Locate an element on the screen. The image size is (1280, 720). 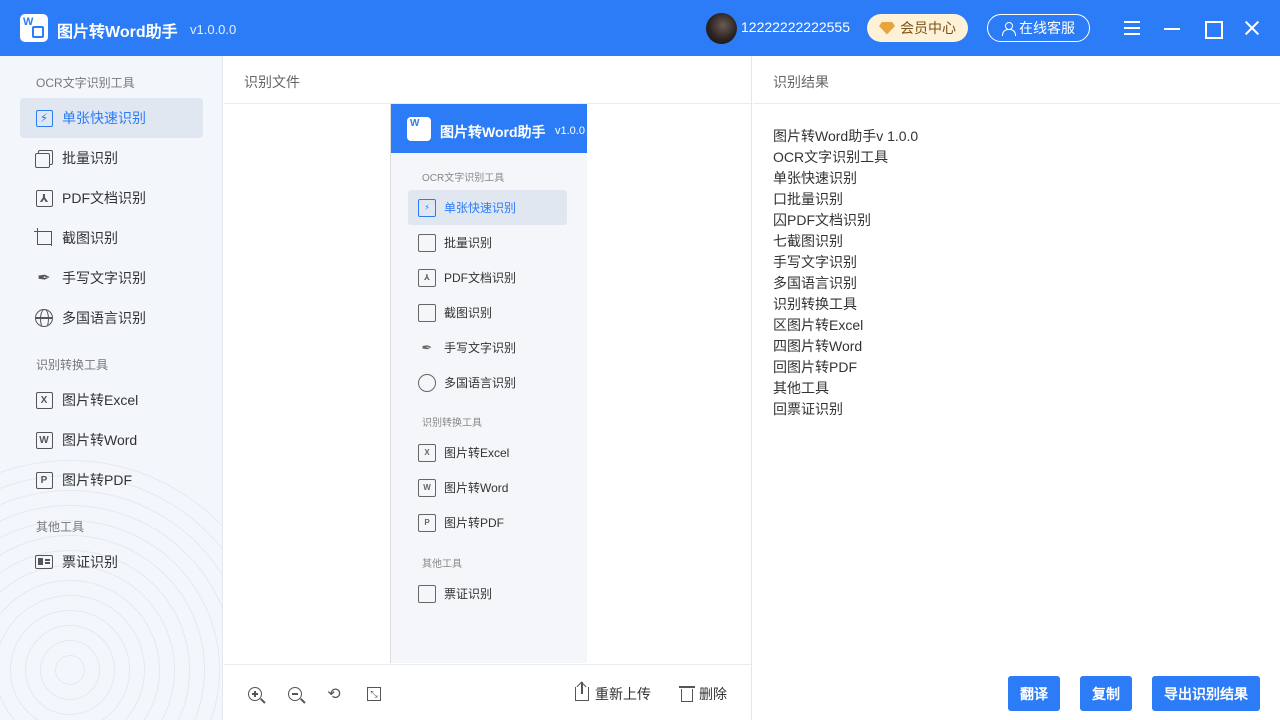
preview-version: v1.0.0 is located at coordinates (570, 131).